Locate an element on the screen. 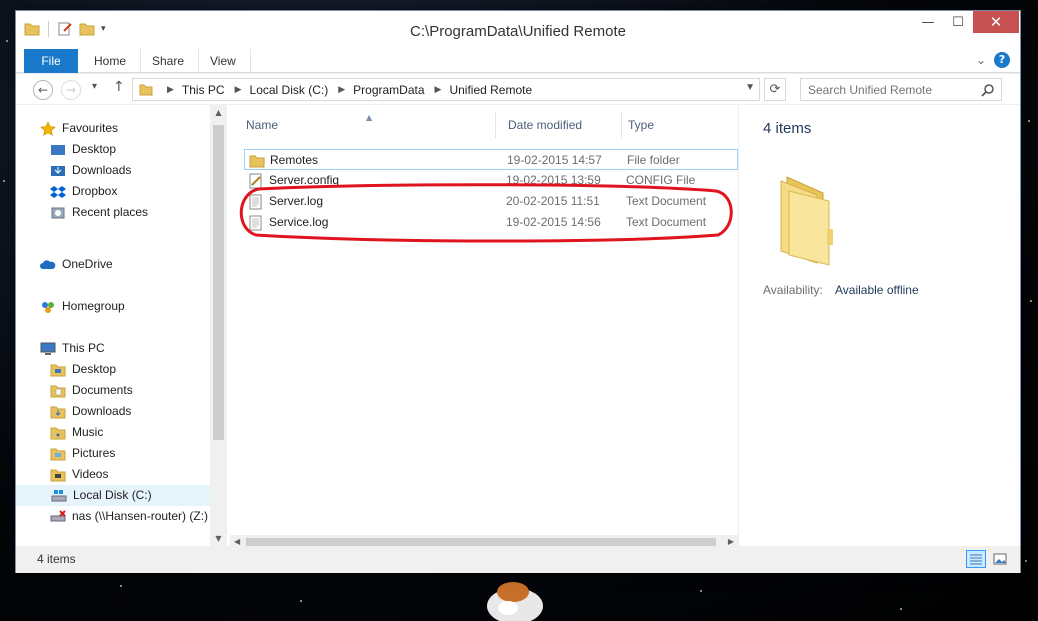 The image size is (1038, 621). nav-item-dropbox: Dropbox is located at coordinates (113, 191).